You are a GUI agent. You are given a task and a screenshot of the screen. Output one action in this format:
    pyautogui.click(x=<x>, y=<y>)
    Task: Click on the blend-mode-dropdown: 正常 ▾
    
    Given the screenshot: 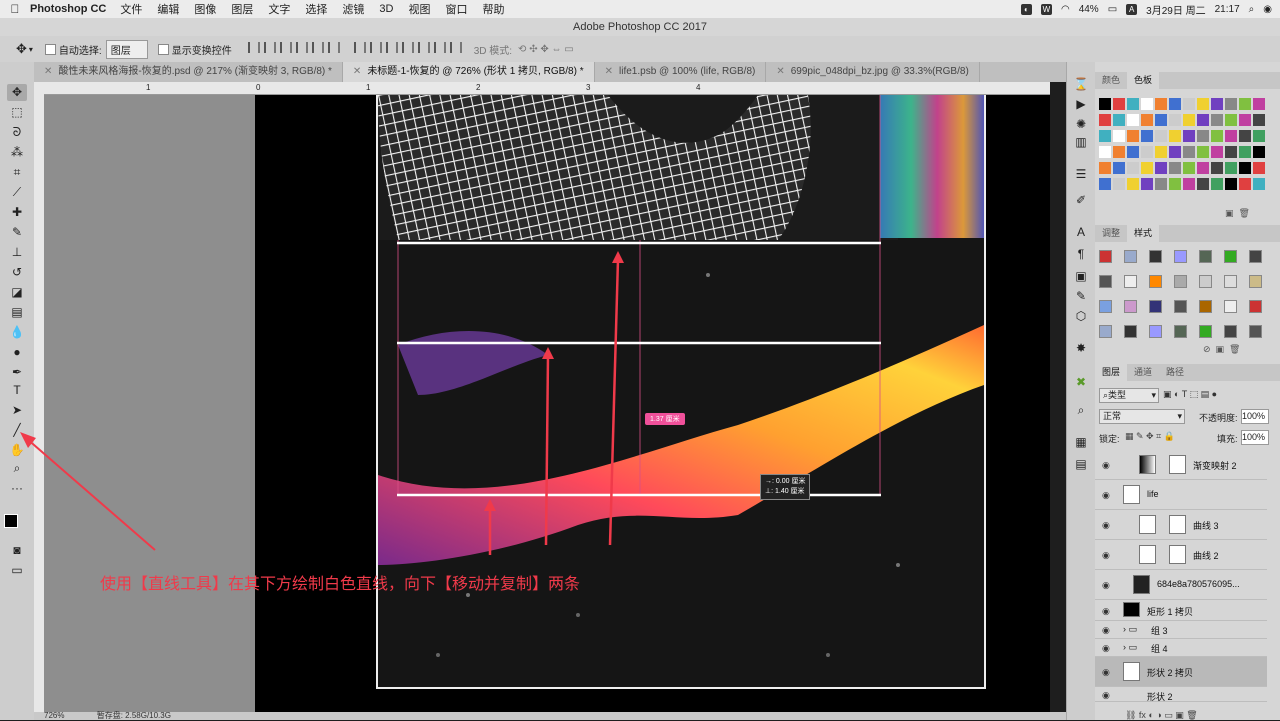 What is the action you would take?
    pyautogui.click(x=1142, y=416)
    